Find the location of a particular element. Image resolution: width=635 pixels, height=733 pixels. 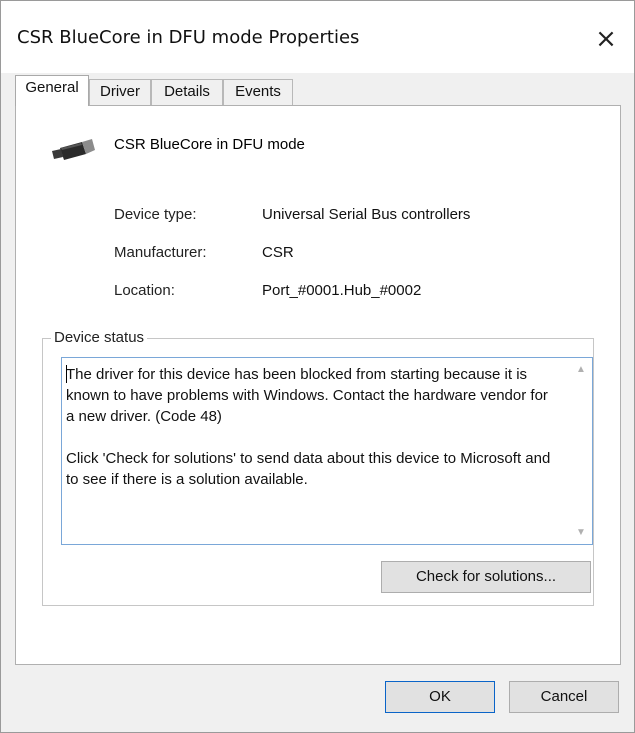

cancel-button: Cancel is located at coordinates (564, 697).